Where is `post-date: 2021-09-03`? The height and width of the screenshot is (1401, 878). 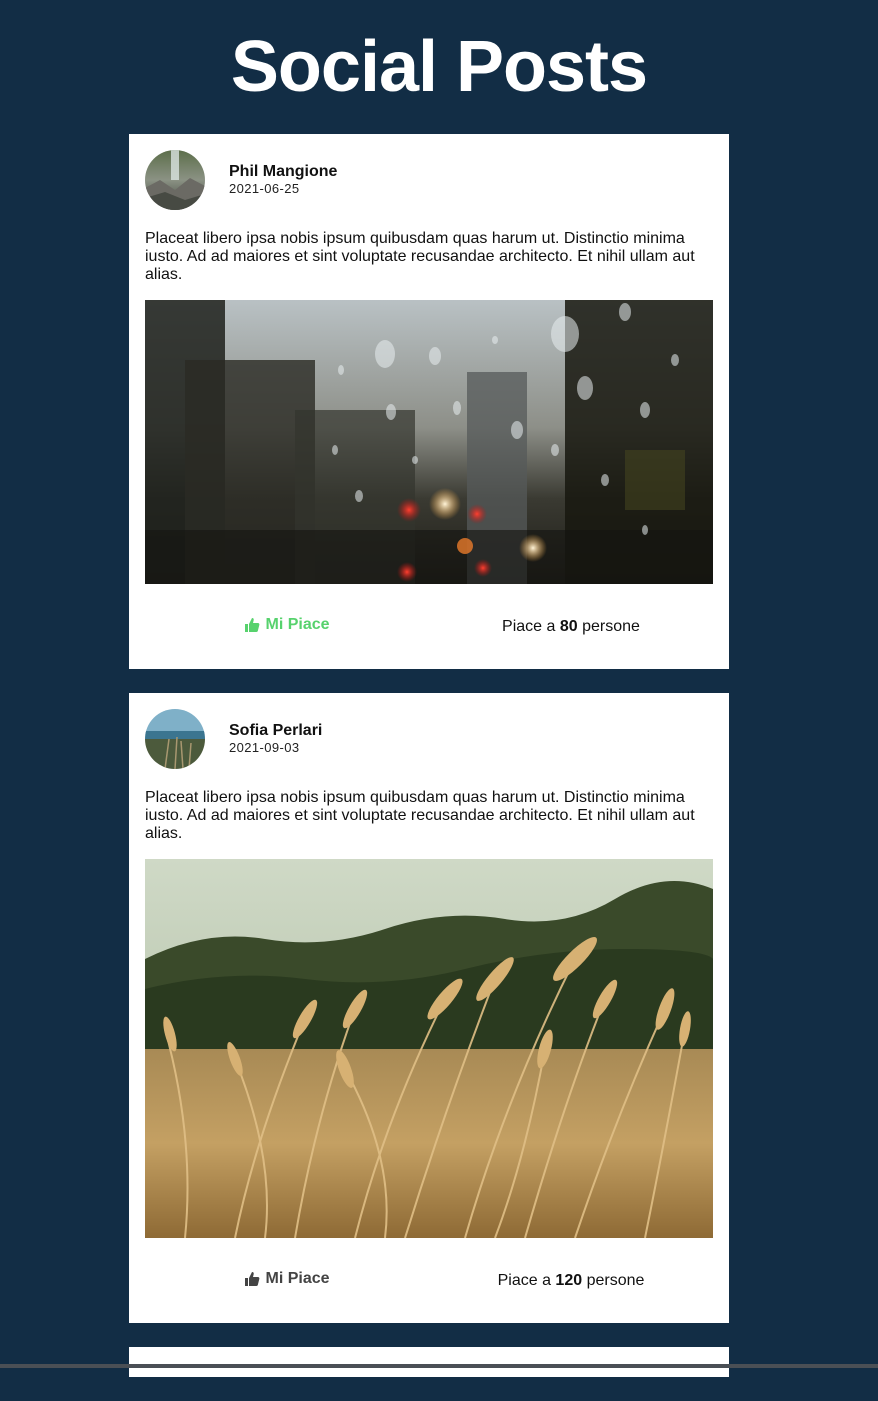 post-date: 2021-09-03 is located at coordinates (264, 747).